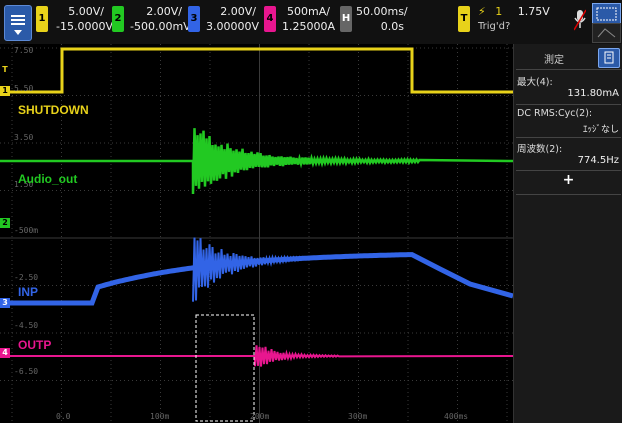  Describe the element at coordinates (606, 33) in the screenshot. I see `zoom-mode-button` at that location.